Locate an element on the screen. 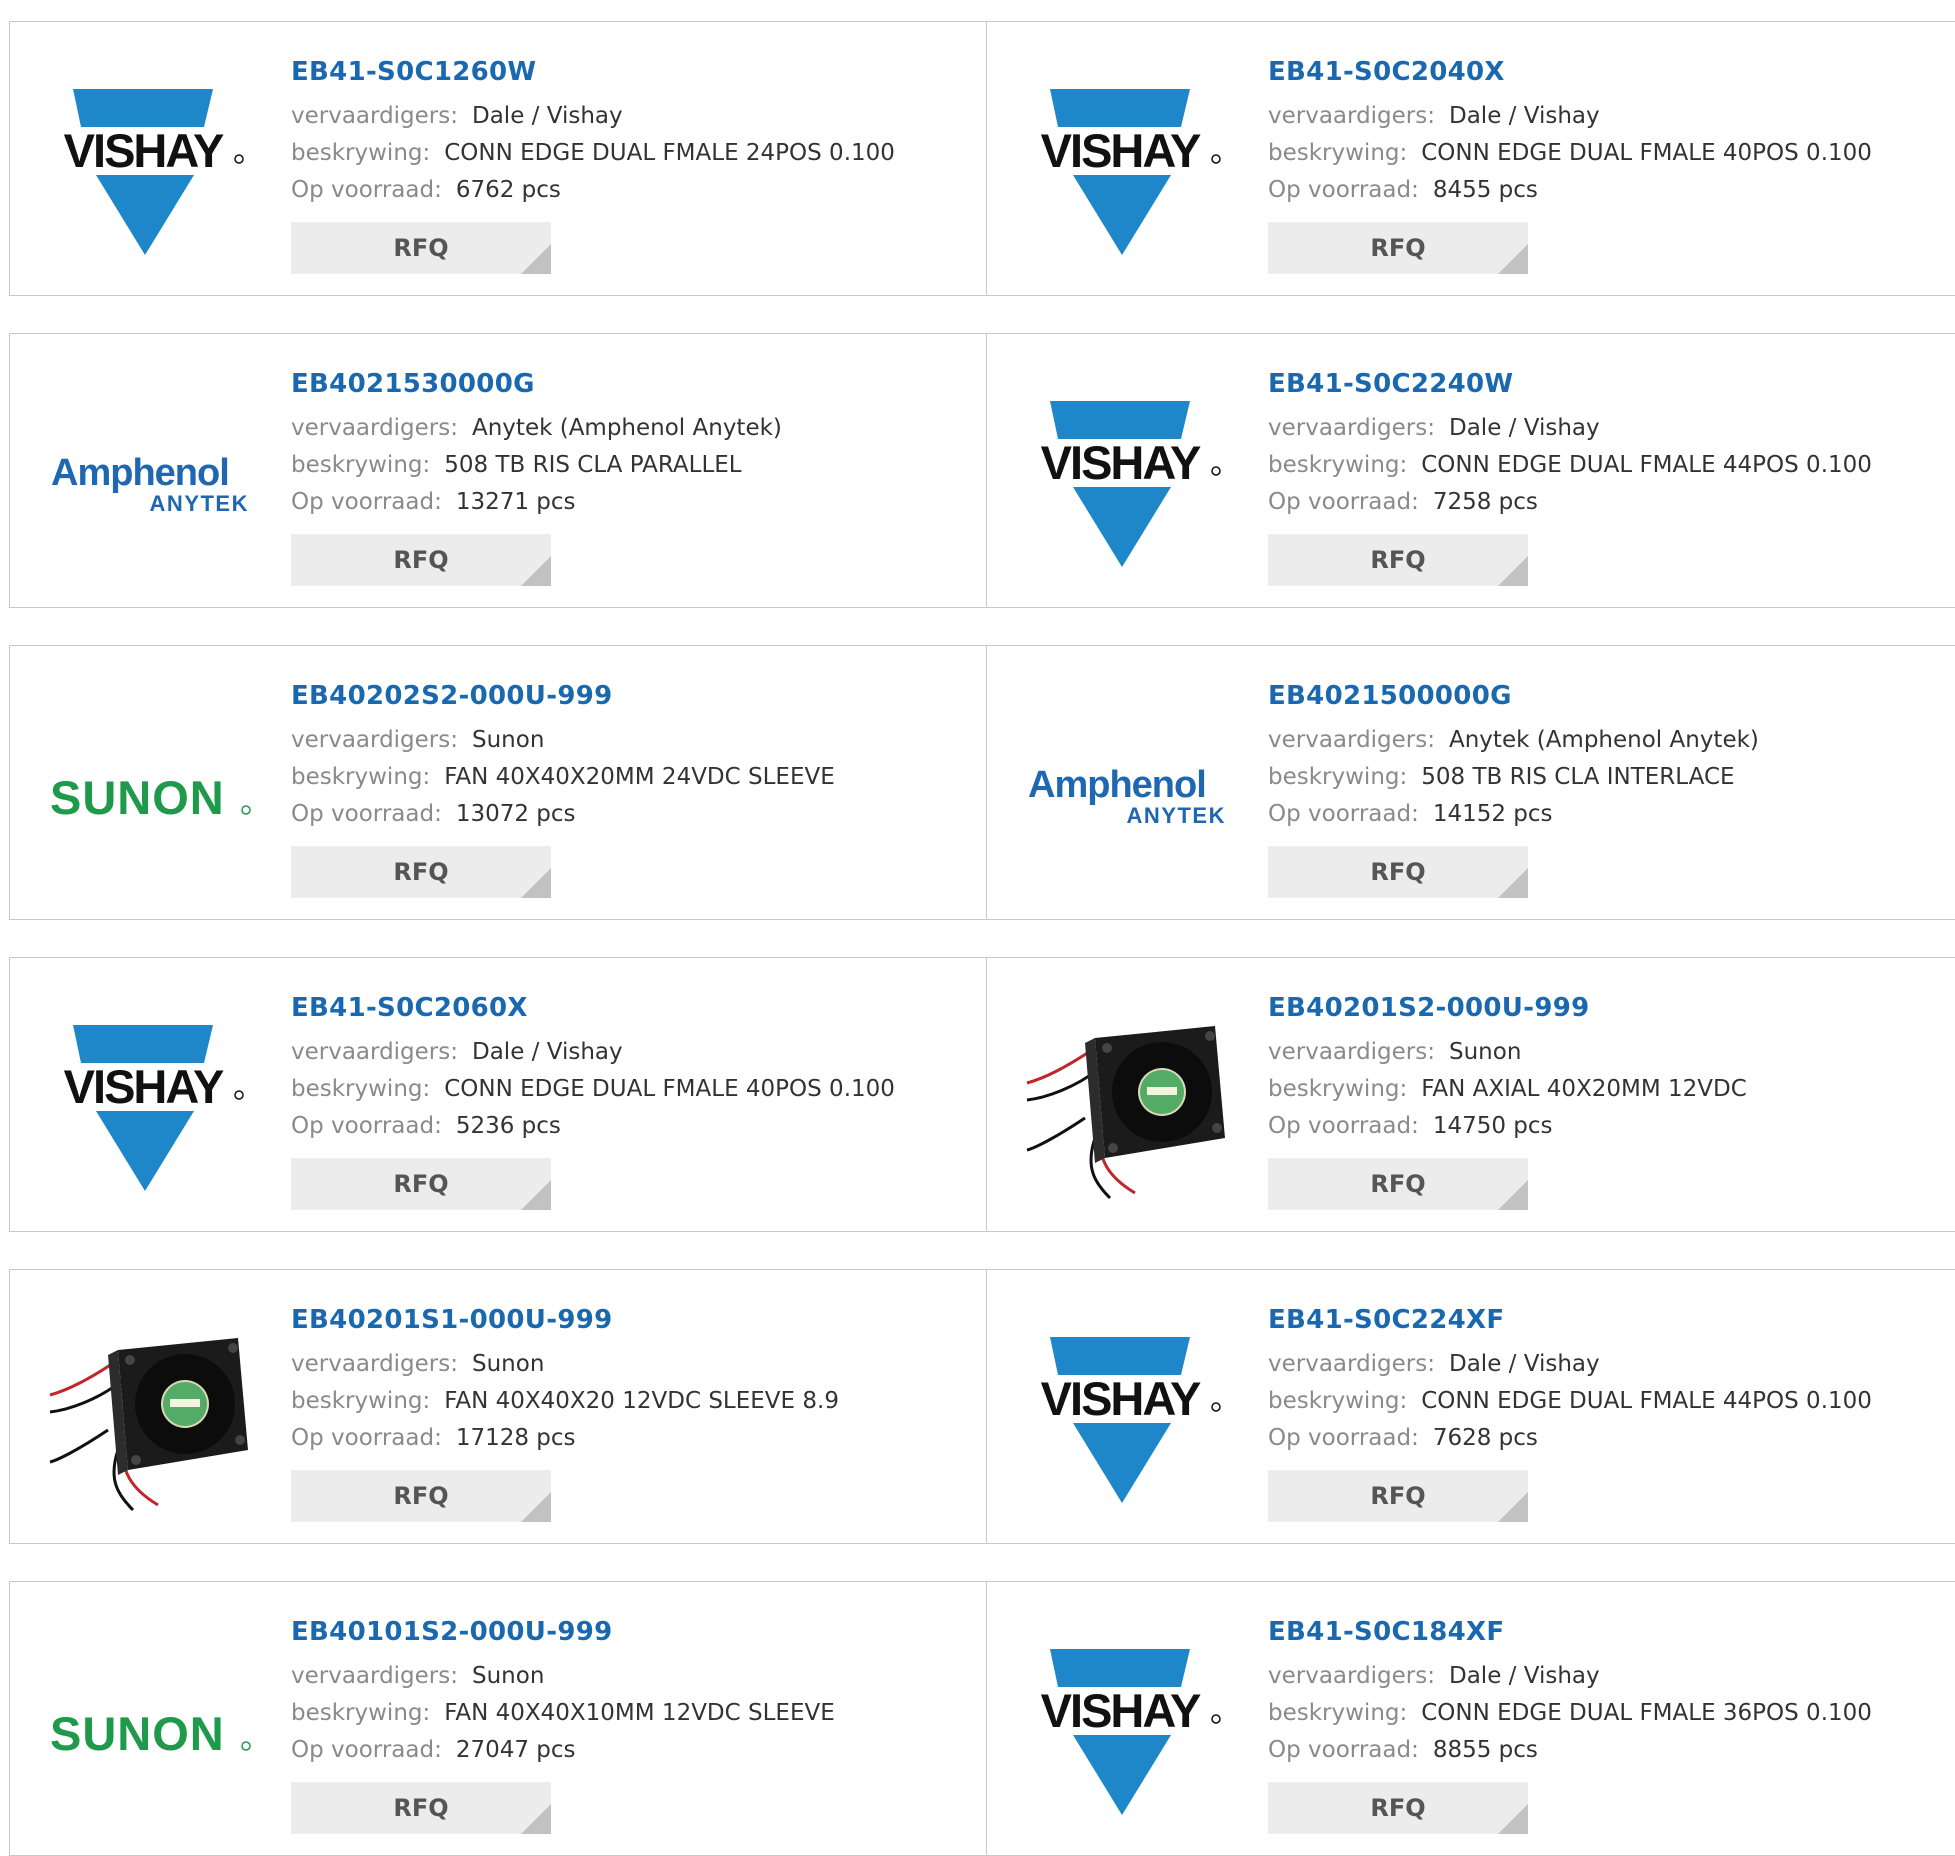  stock-value: 5236 pcs is located at coordinates (508, 1126).